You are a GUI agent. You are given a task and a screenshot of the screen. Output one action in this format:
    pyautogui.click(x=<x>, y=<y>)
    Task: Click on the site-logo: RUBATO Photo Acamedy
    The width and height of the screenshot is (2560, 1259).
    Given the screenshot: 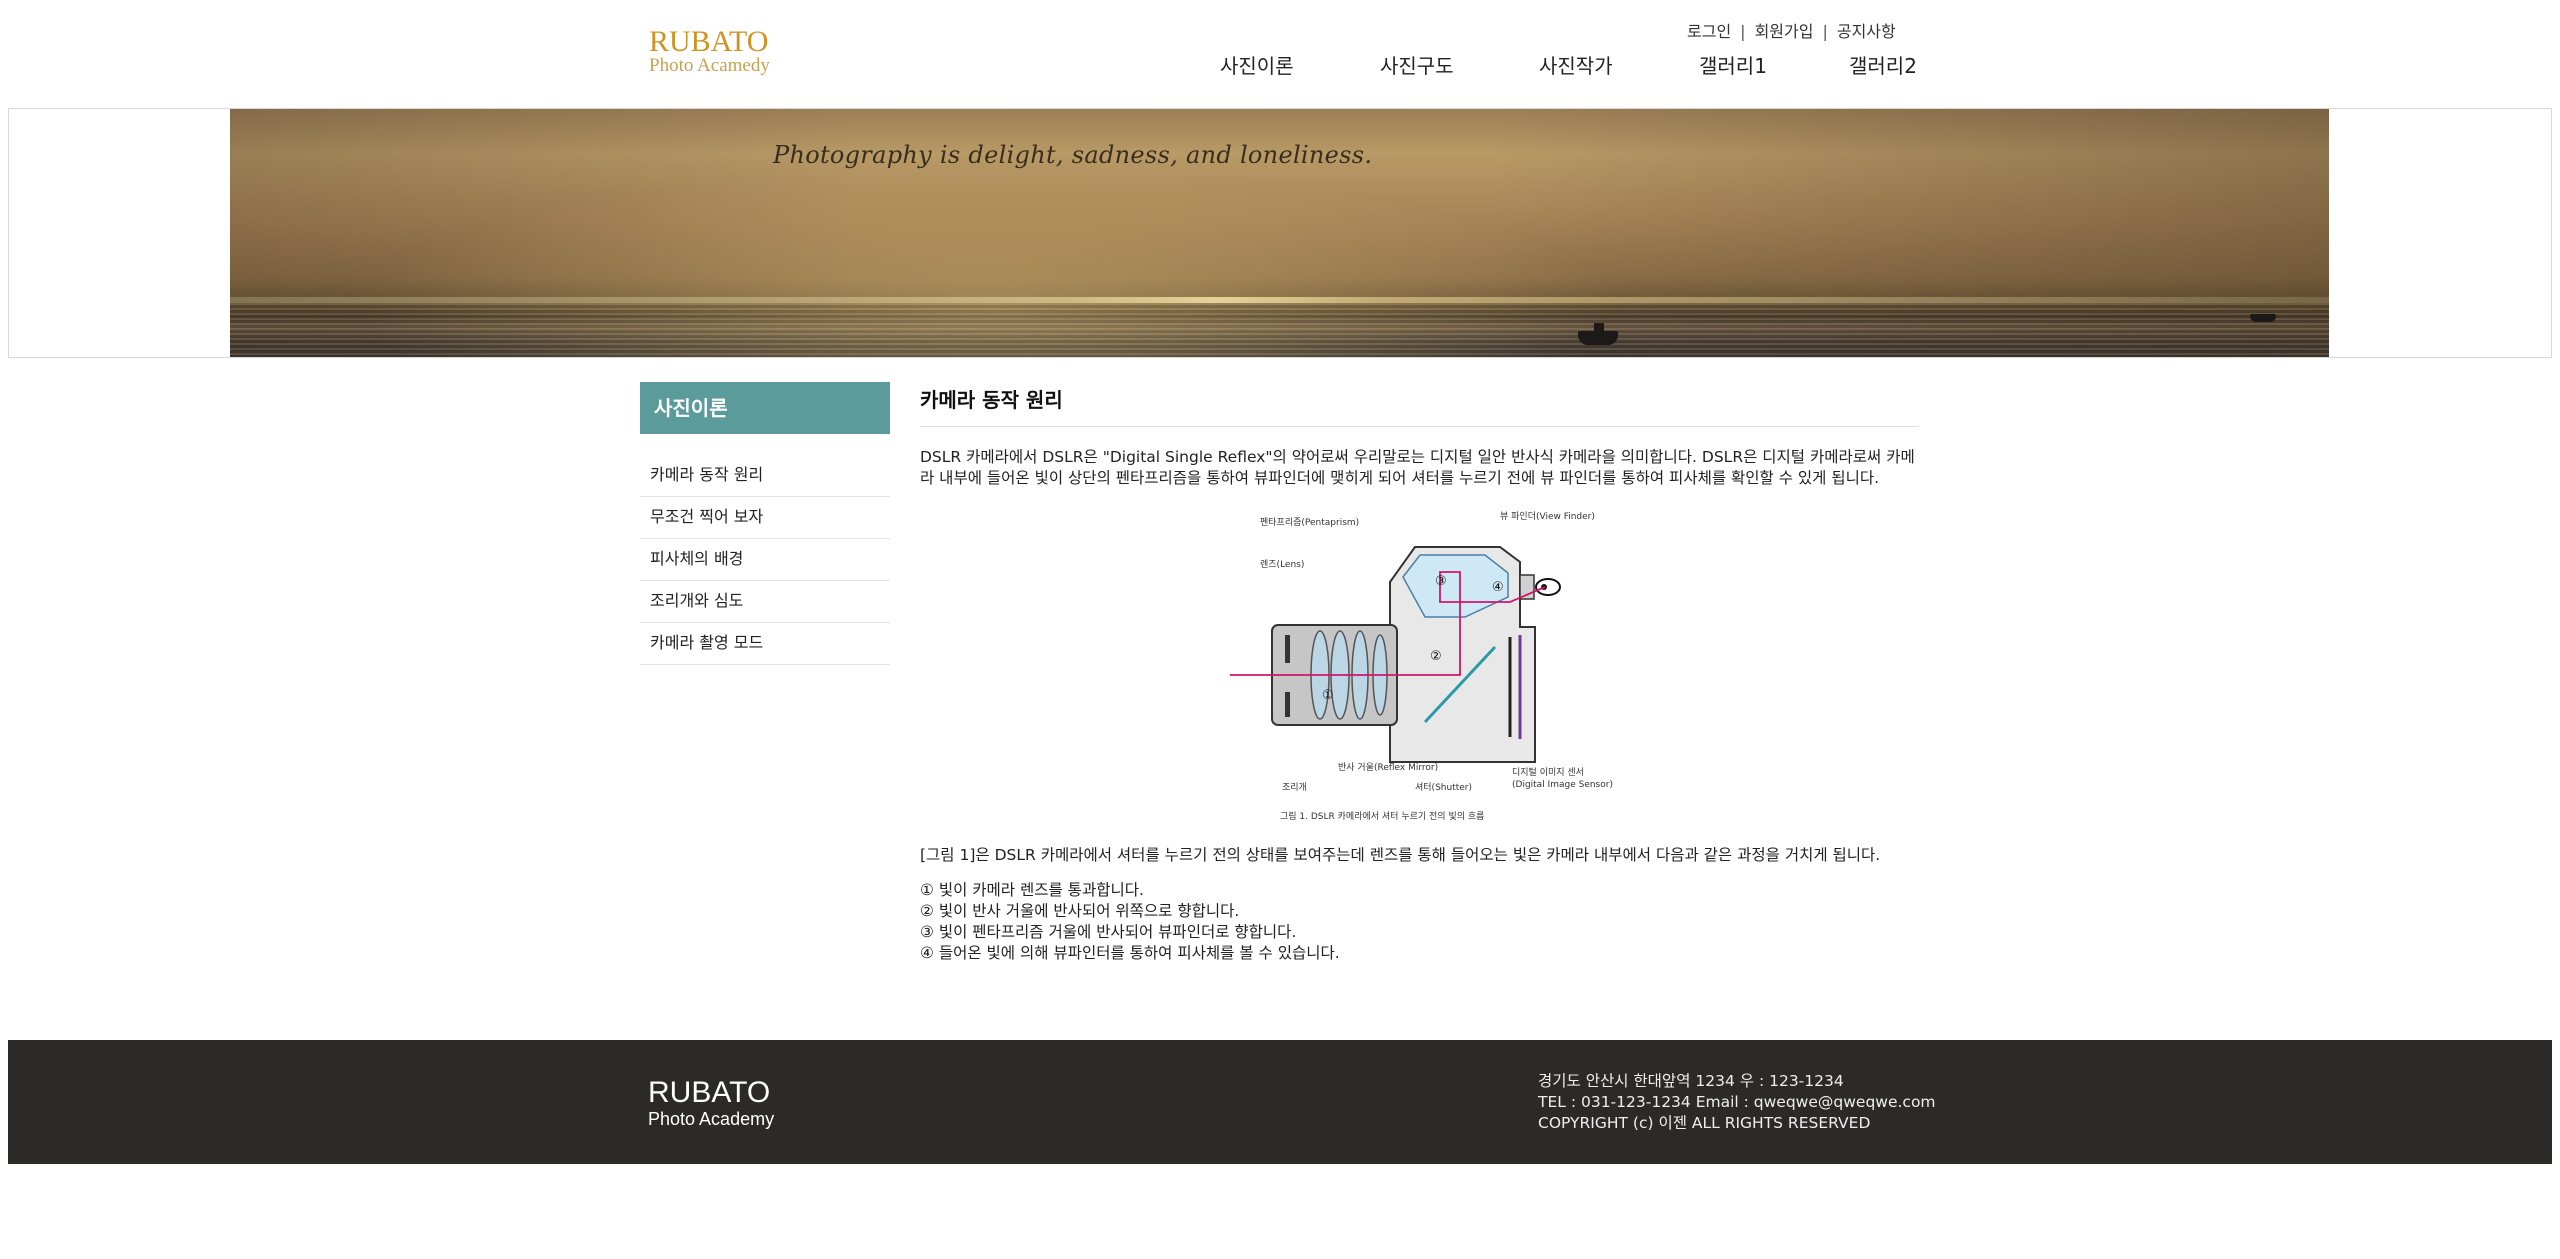 What is the action you would take?
    pyautogui.click(x=709, y=51)
    